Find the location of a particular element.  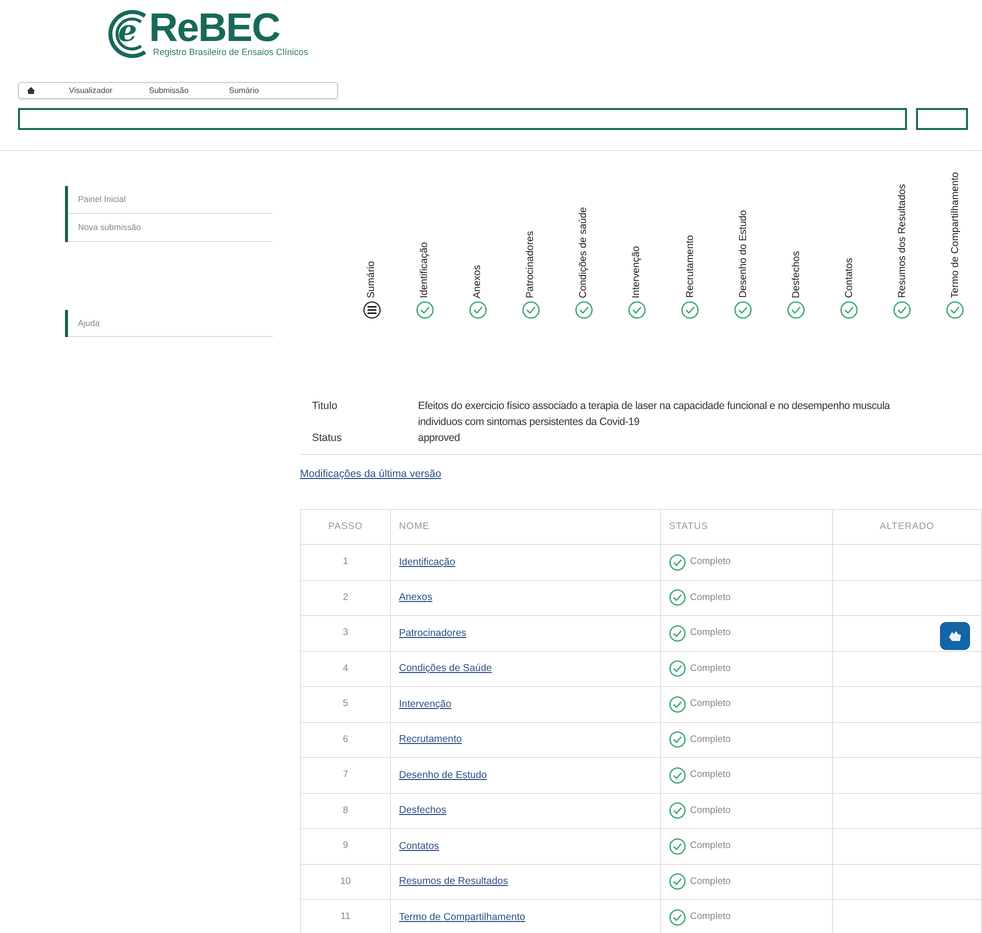

nav-link: Submissão is located at coordinates (189, 90).